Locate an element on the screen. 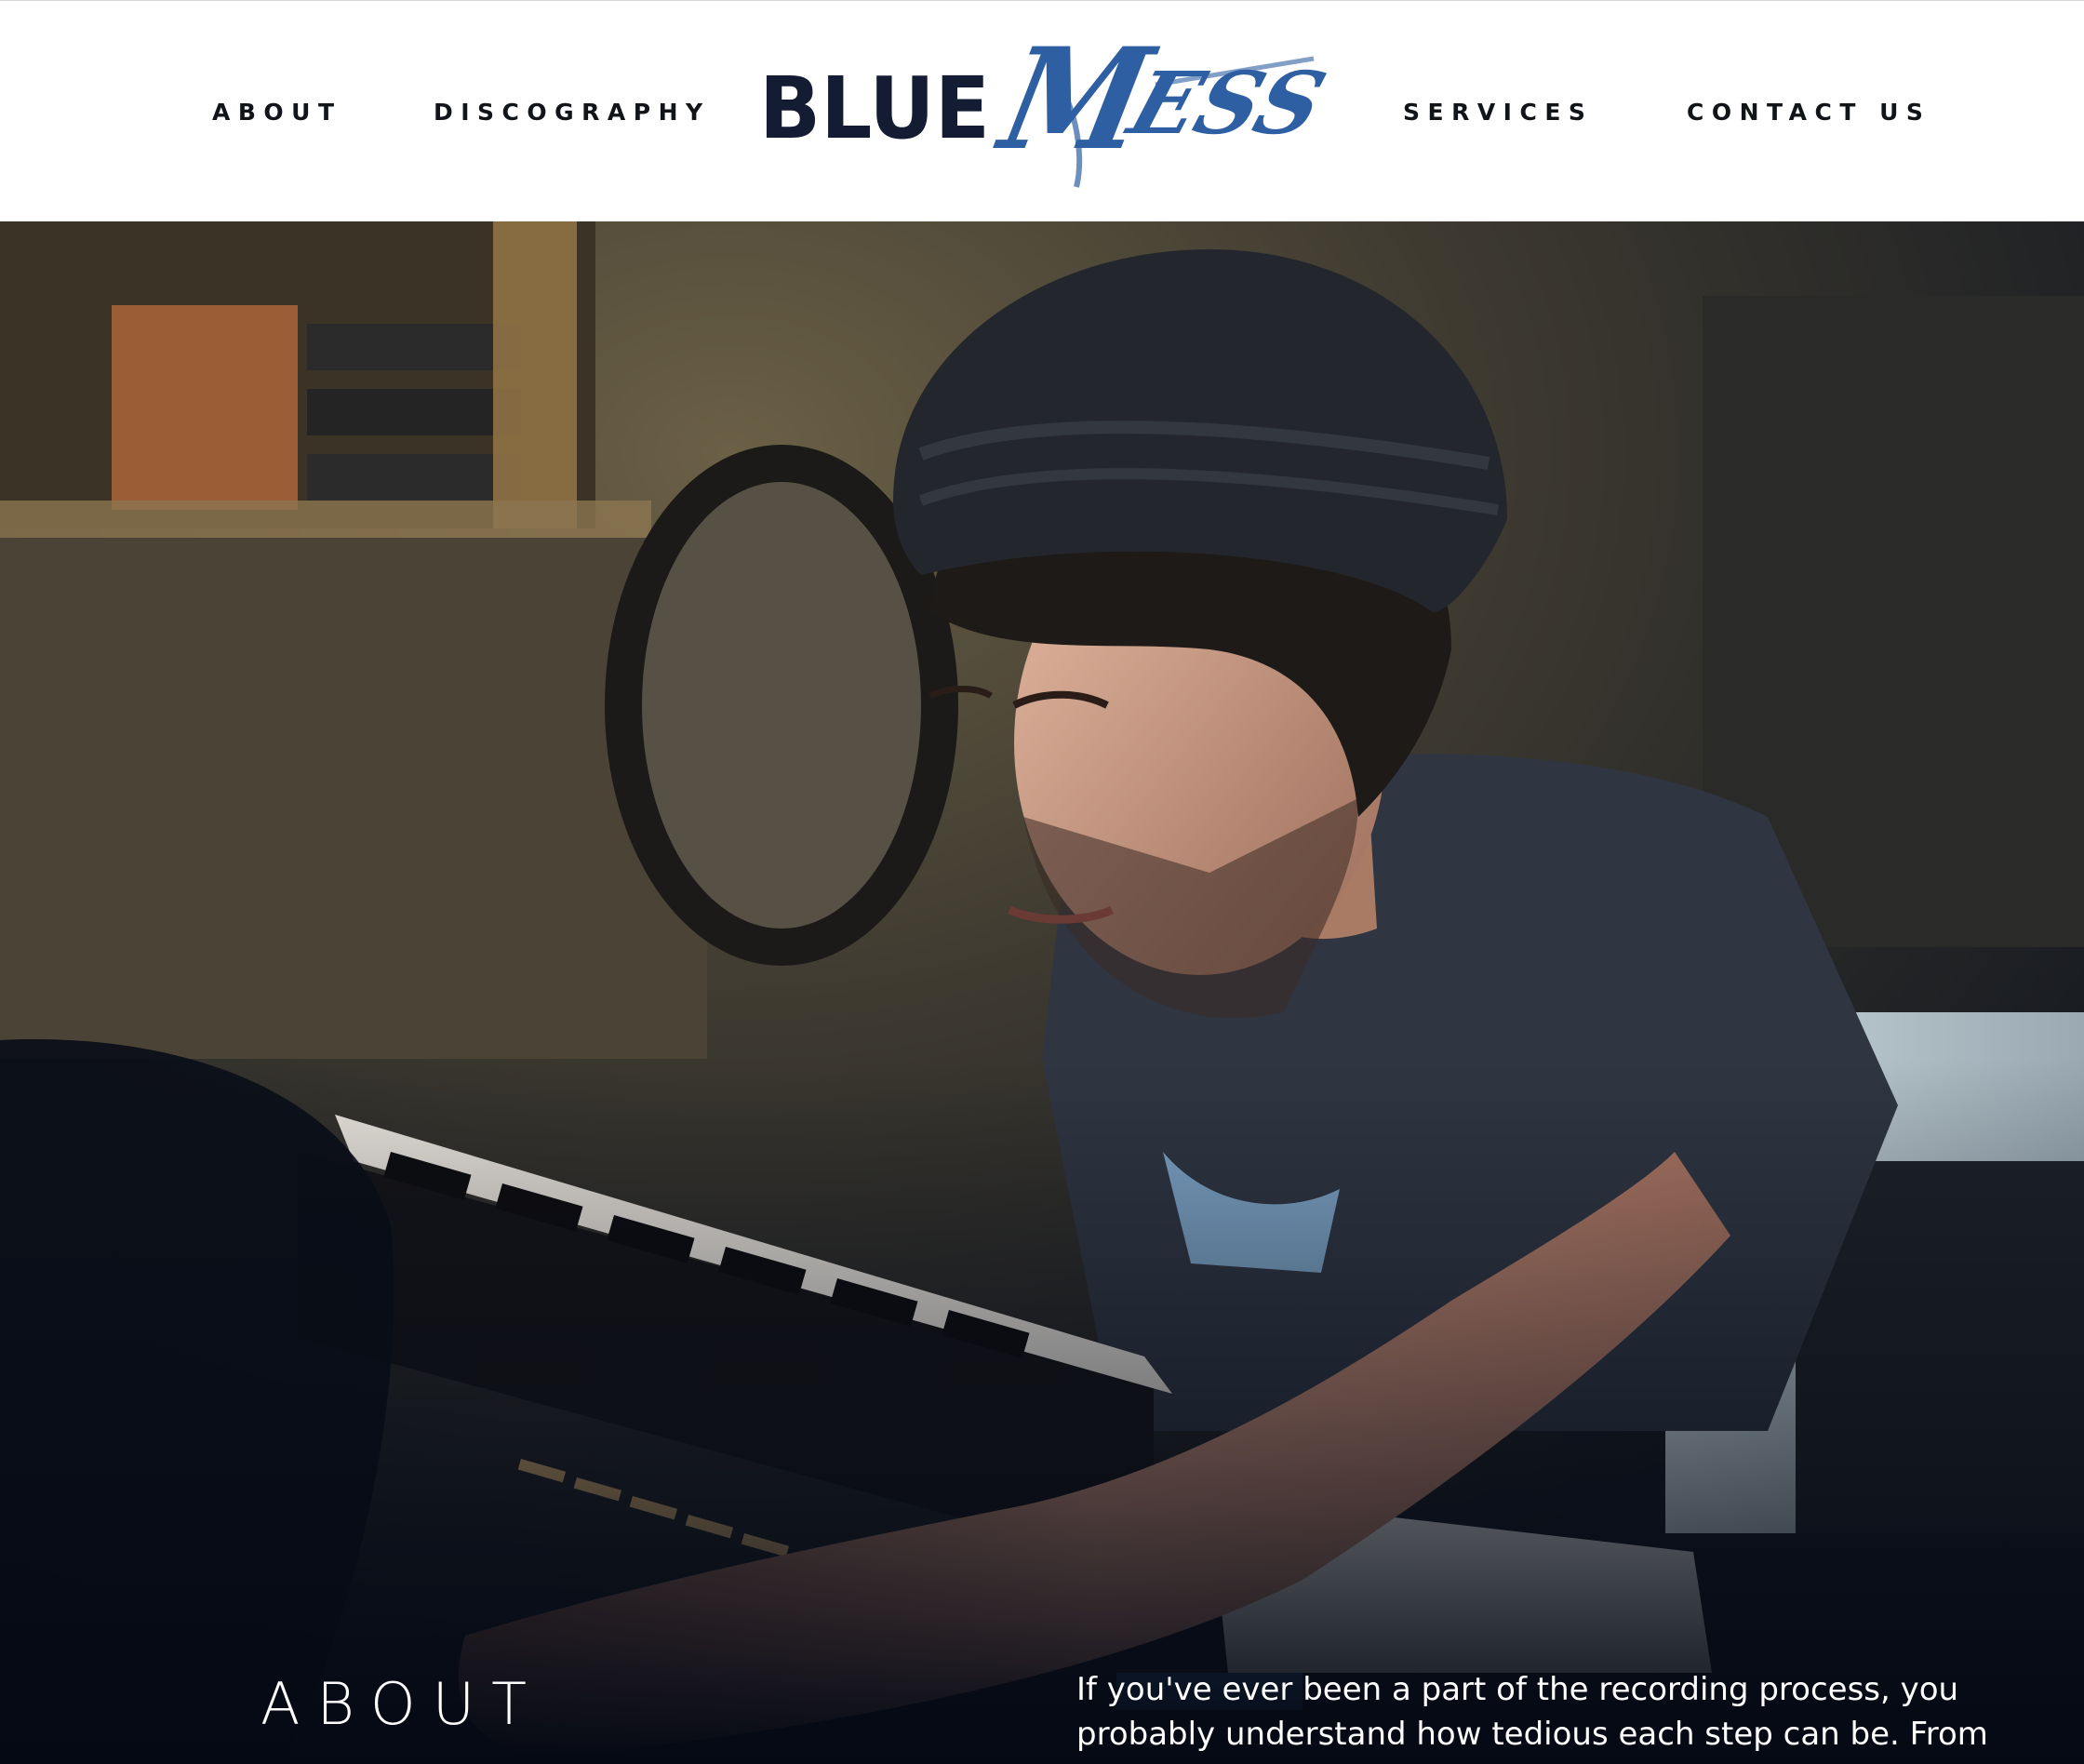  nav-contact-link: CONTACT US is located at coordinates (1805, 112).